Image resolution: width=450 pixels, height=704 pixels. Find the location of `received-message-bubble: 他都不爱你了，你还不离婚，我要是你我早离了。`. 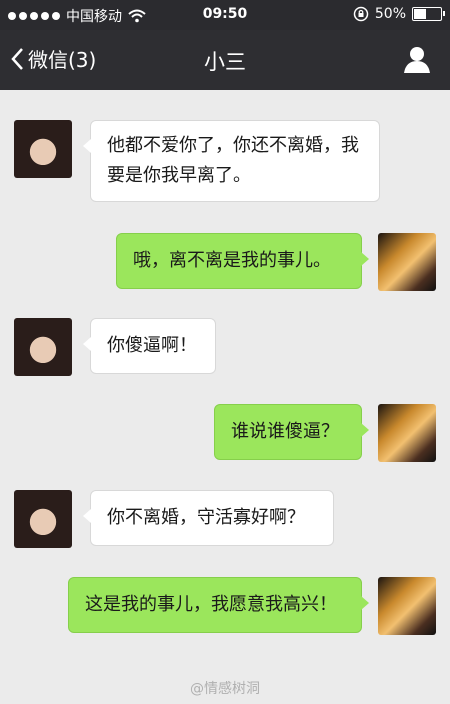

received-message-bubble: 他都不爱你了，你还不离婚，我要是你我早离了。 is located at coordinates (231, 161).